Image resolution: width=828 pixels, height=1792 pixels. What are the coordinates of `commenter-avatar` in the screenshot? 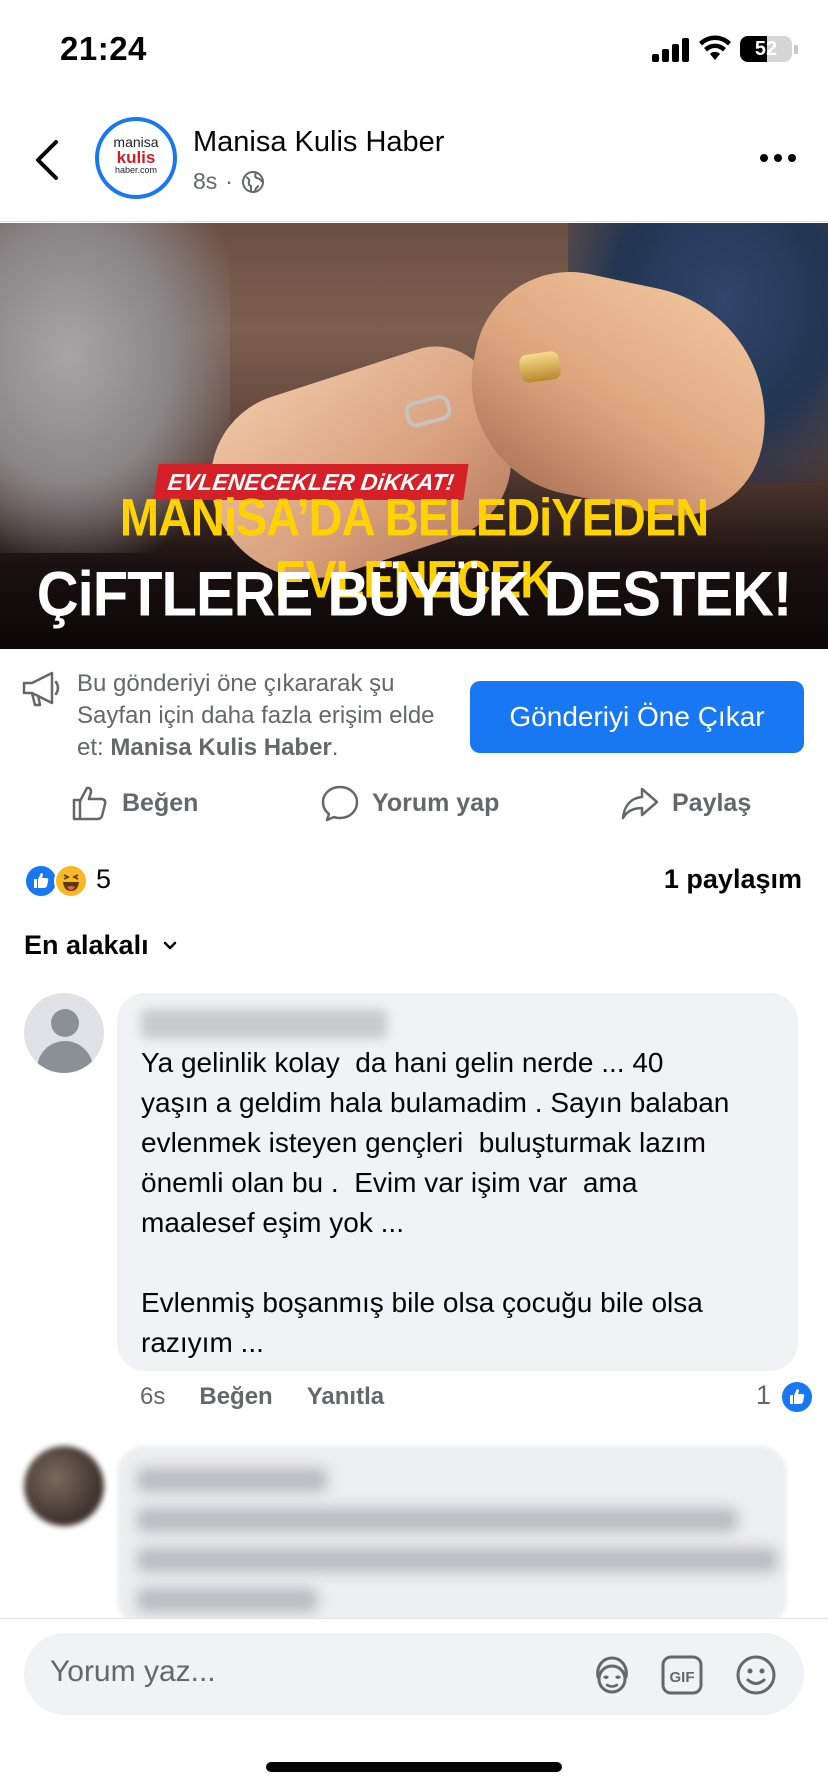 It's located at (64, 1033).